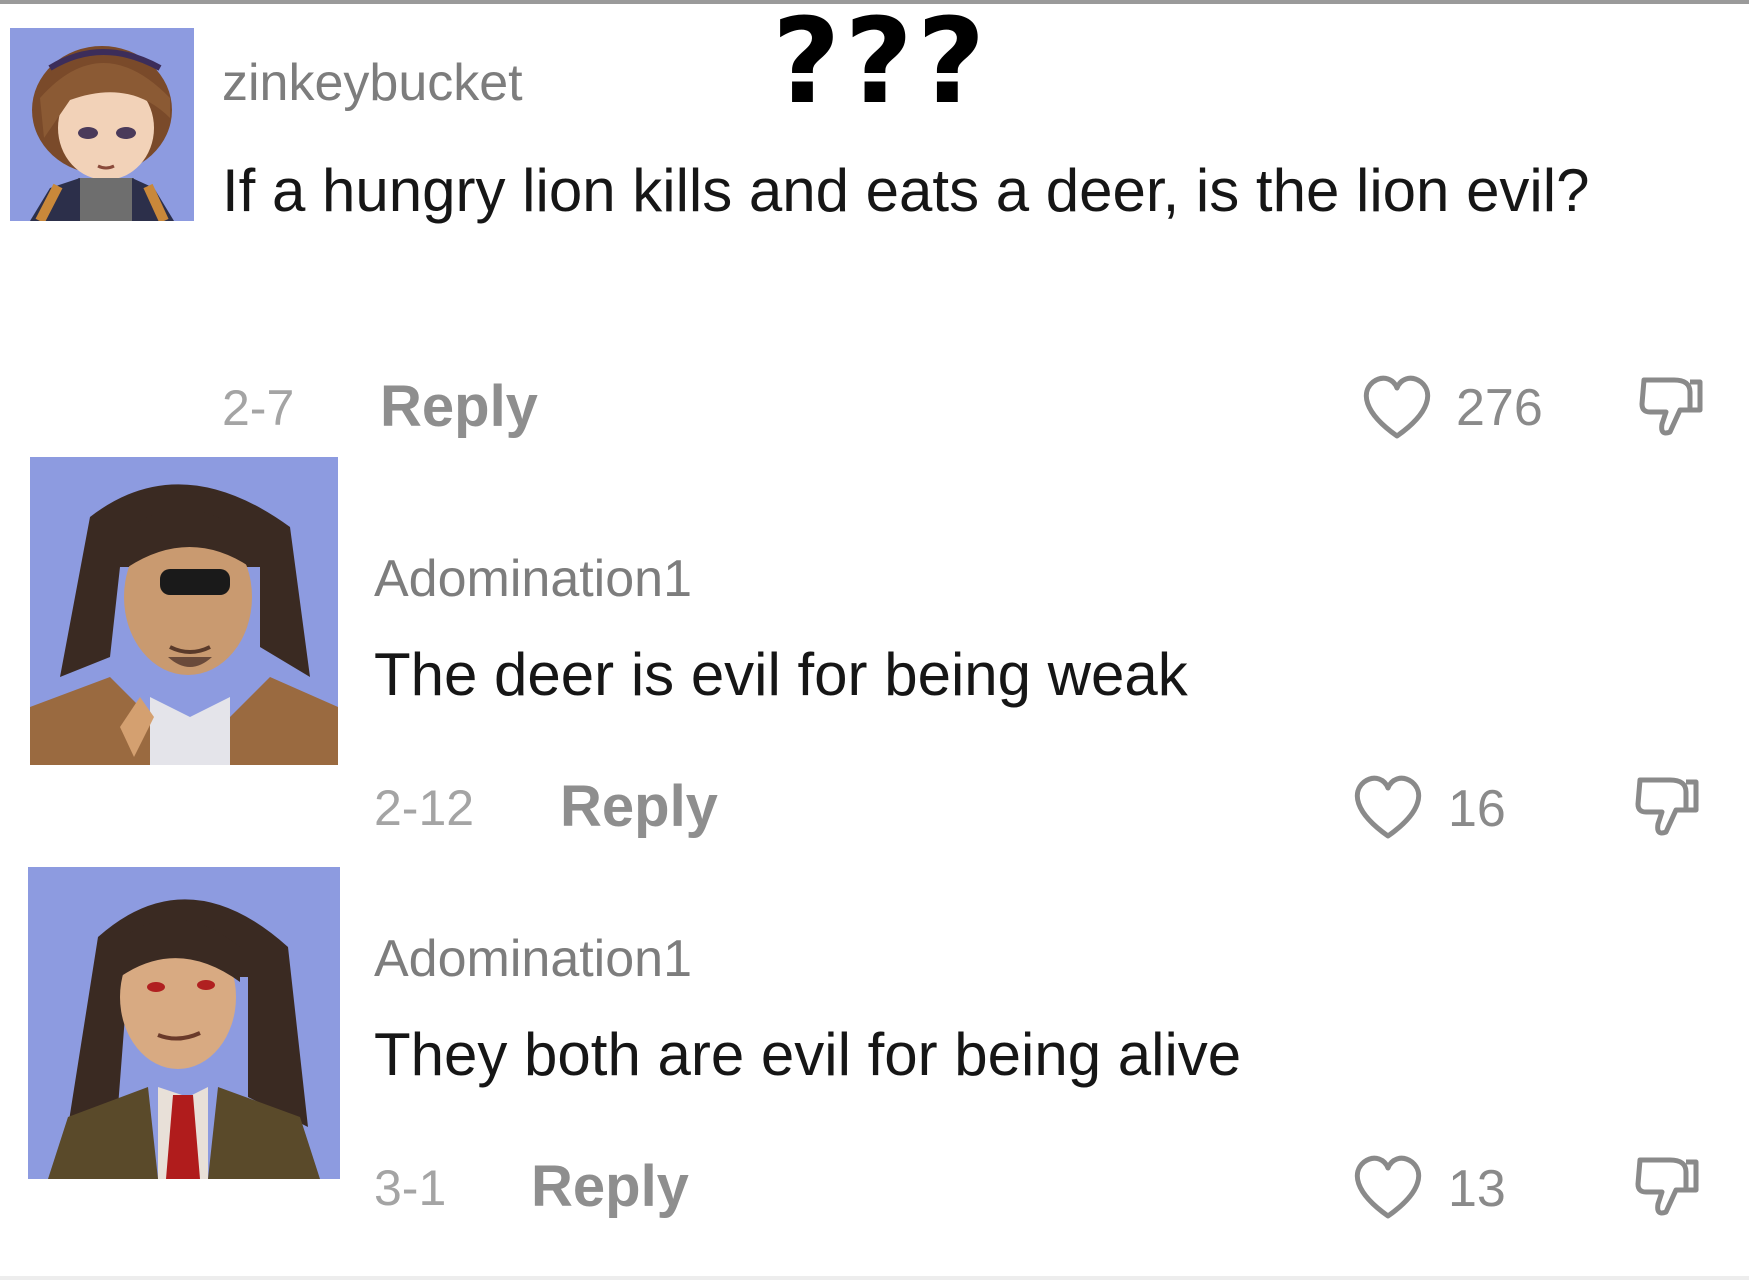 The image size is (1749, 1280). Describe the element at coordinates (424, 808) in the screenshot. I see `comment-date: 2-12` at that location.